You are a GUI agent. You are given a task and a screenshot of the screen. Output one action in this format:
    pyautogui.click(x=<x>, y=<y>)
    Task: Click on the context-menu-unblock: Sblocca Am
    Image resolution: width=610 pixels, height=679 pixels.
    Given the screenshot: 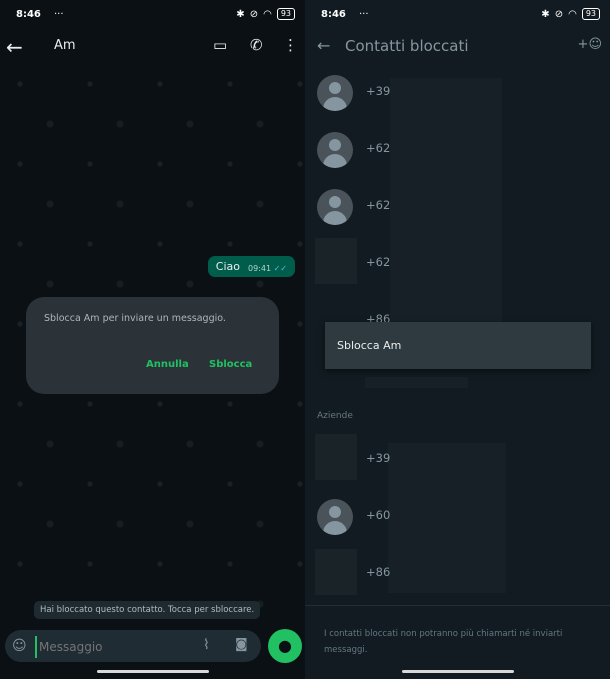 What is the action you would take?
    pyautogui.click(x=369, y=345)
    